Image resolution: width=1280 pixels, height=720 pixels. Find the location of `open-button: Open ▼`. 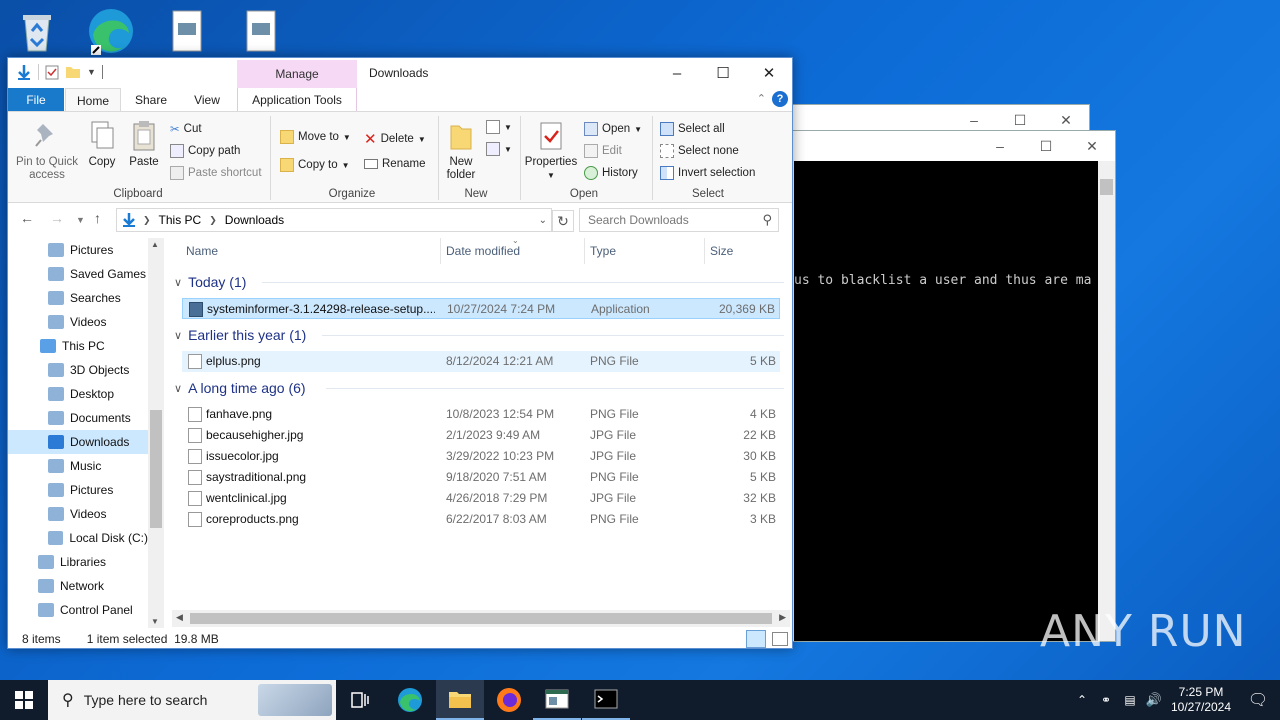

open-button: Open ▼ is located at coordinates (613, 129).